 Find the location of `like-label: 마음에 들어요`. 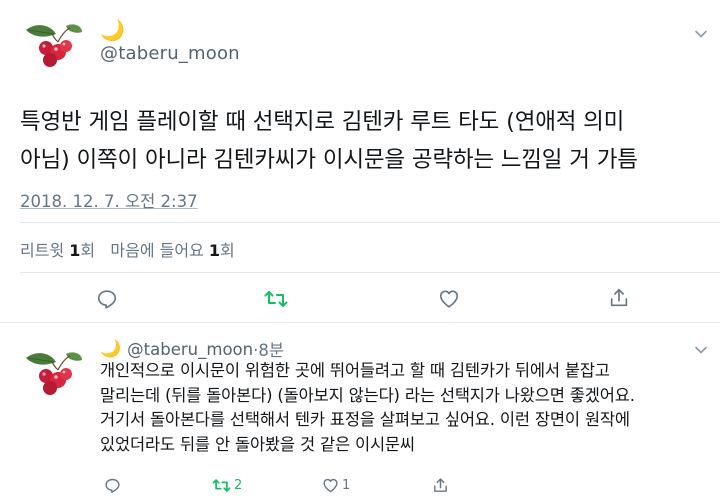

like-label: 마음에 들어요 is located at coordinates (157, 250).